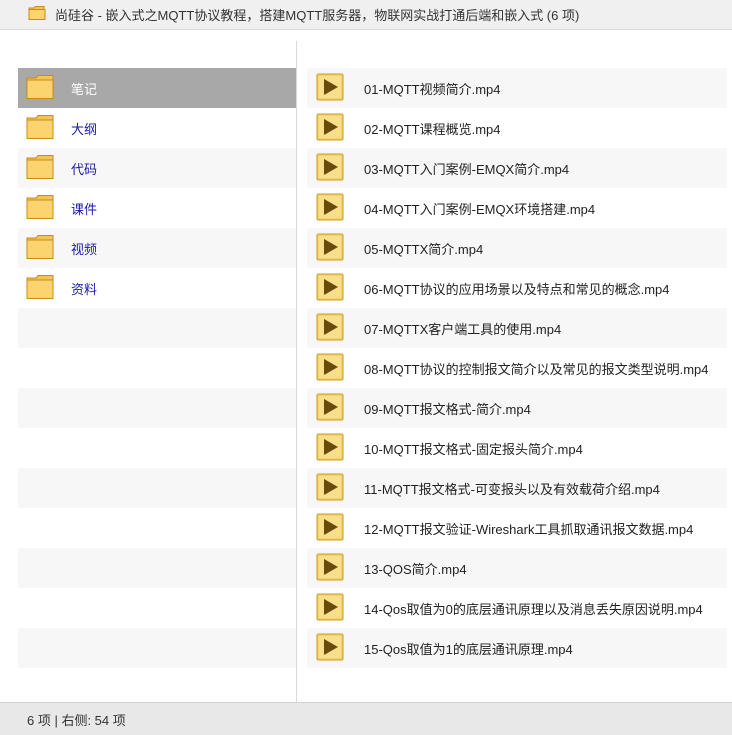 Image resolution: width=732 pixels, height=735 pixels. Describe the element at coordinates (529, 529) in the screenshot. I see `file-name: 12-MQTT报文验证-Wireshark工具抓取通讯报文数据.mp4` at that location.